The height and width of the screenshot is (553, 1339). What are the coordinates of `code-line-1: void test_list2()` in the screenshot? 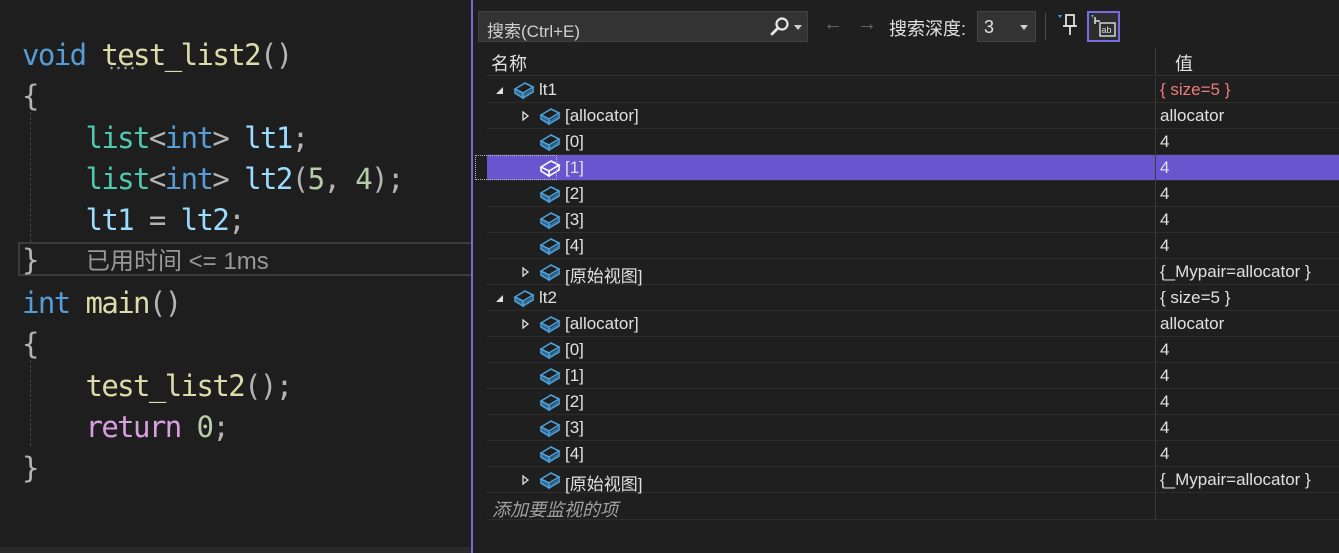 It's located at (157, 55).